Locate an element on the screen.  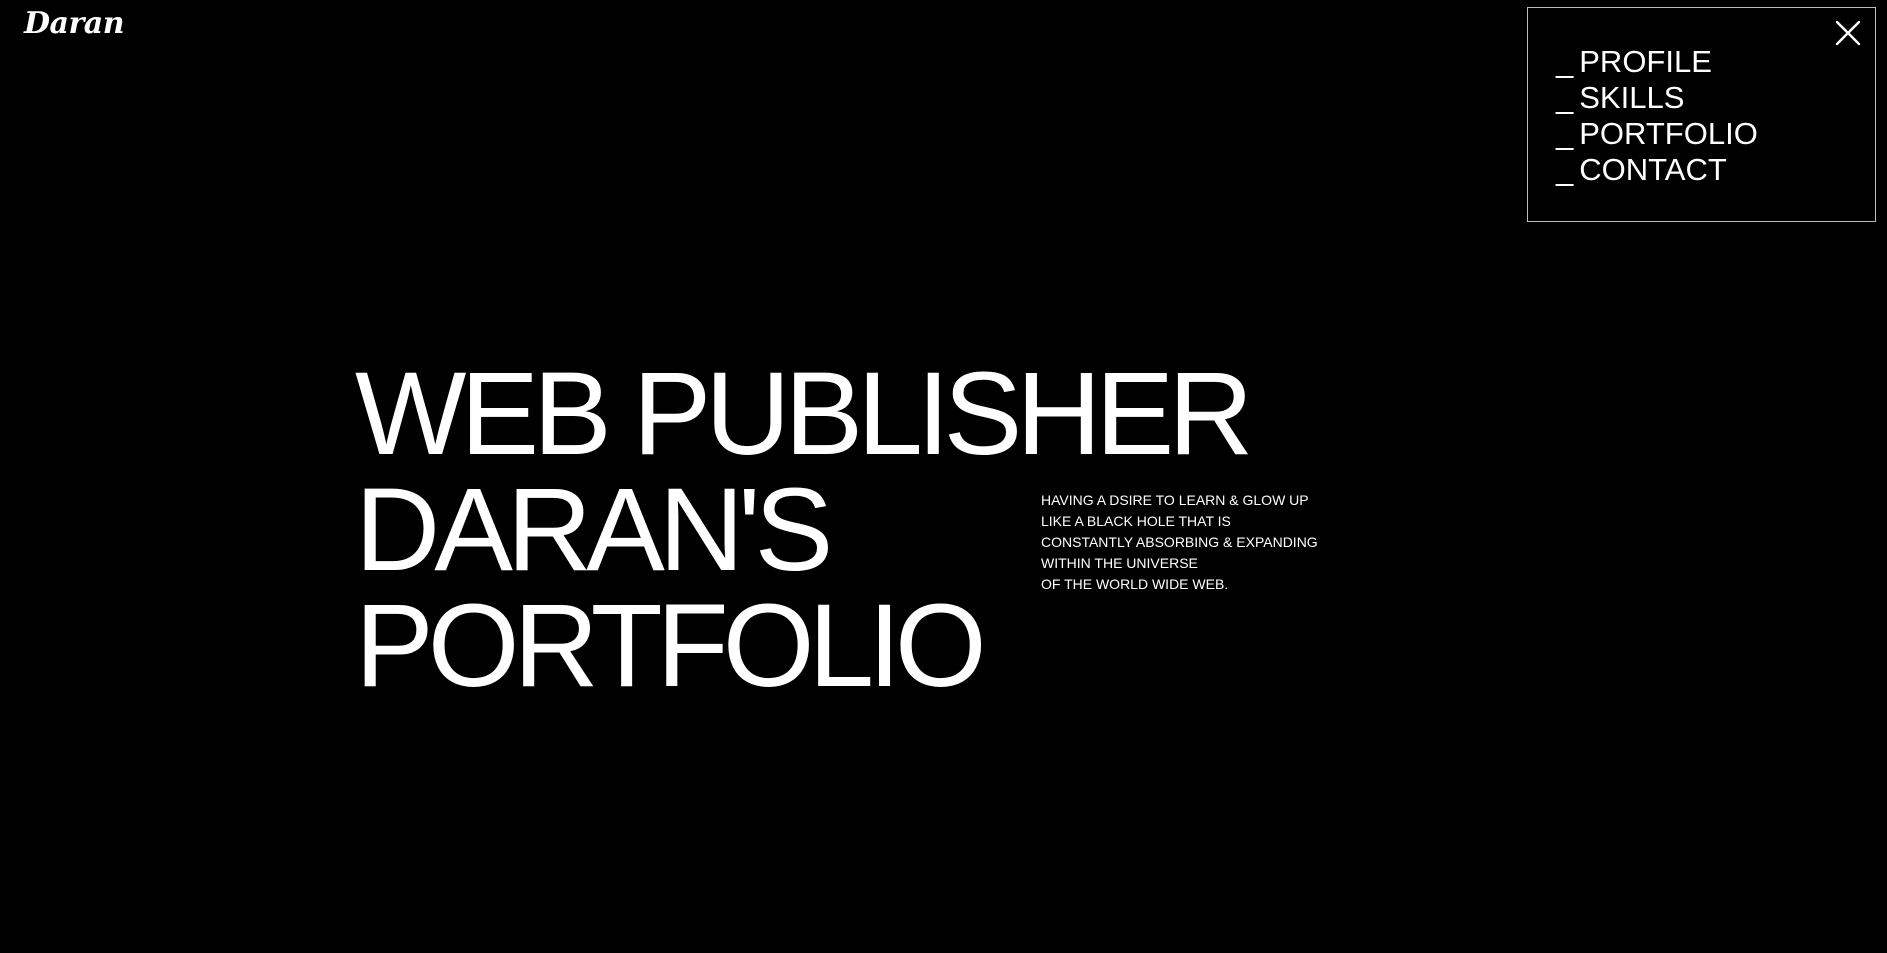
hero-title-line: PORTFOLIO is located at coordinates (671, 646).